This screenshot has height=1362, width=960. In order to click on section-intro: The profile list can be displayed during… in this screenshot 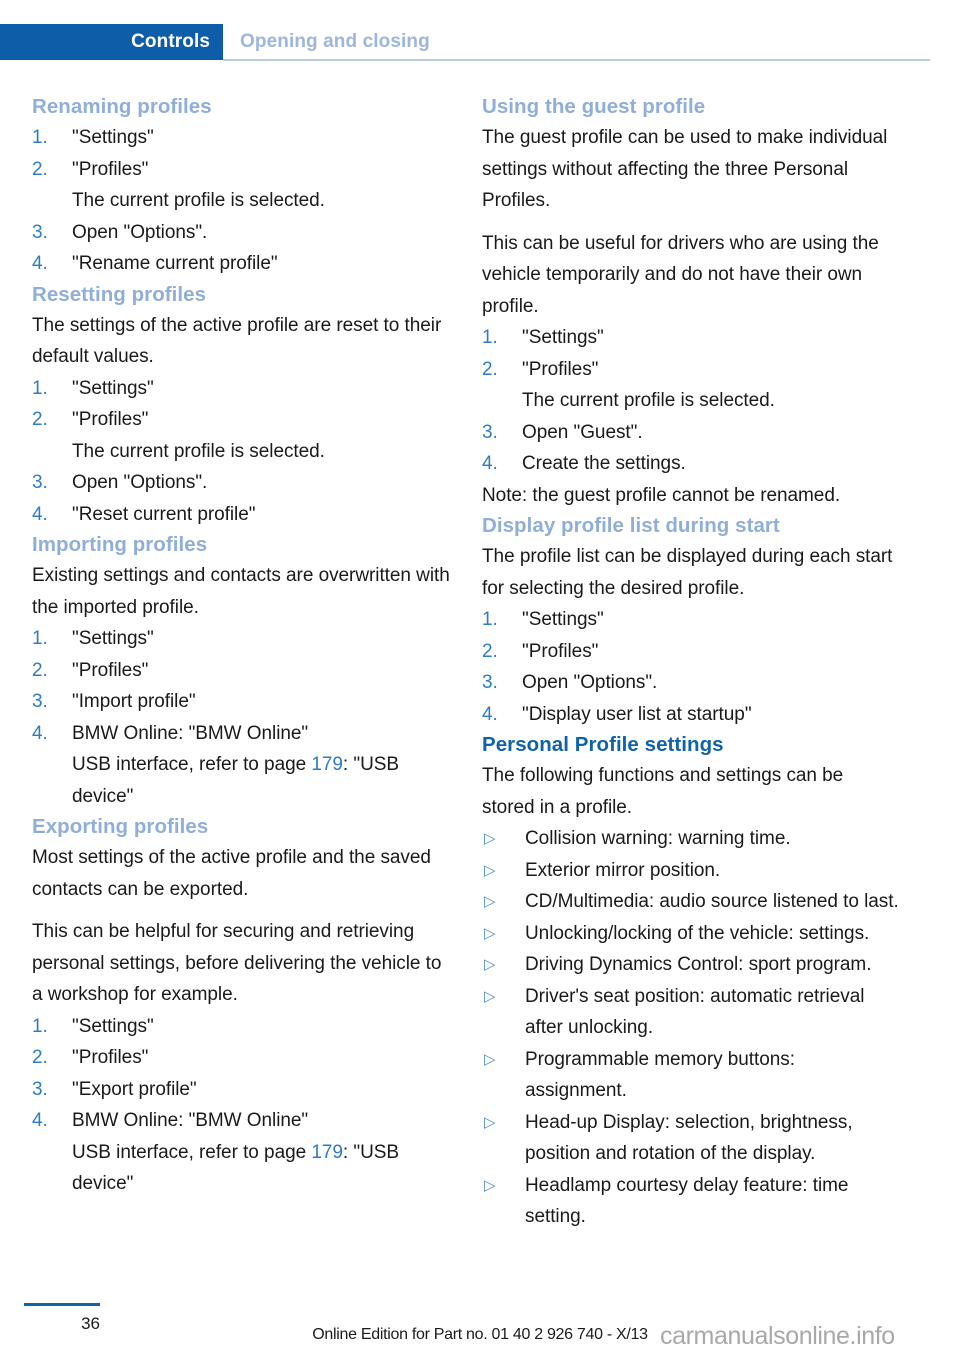, I will do `click(687, 572)`.